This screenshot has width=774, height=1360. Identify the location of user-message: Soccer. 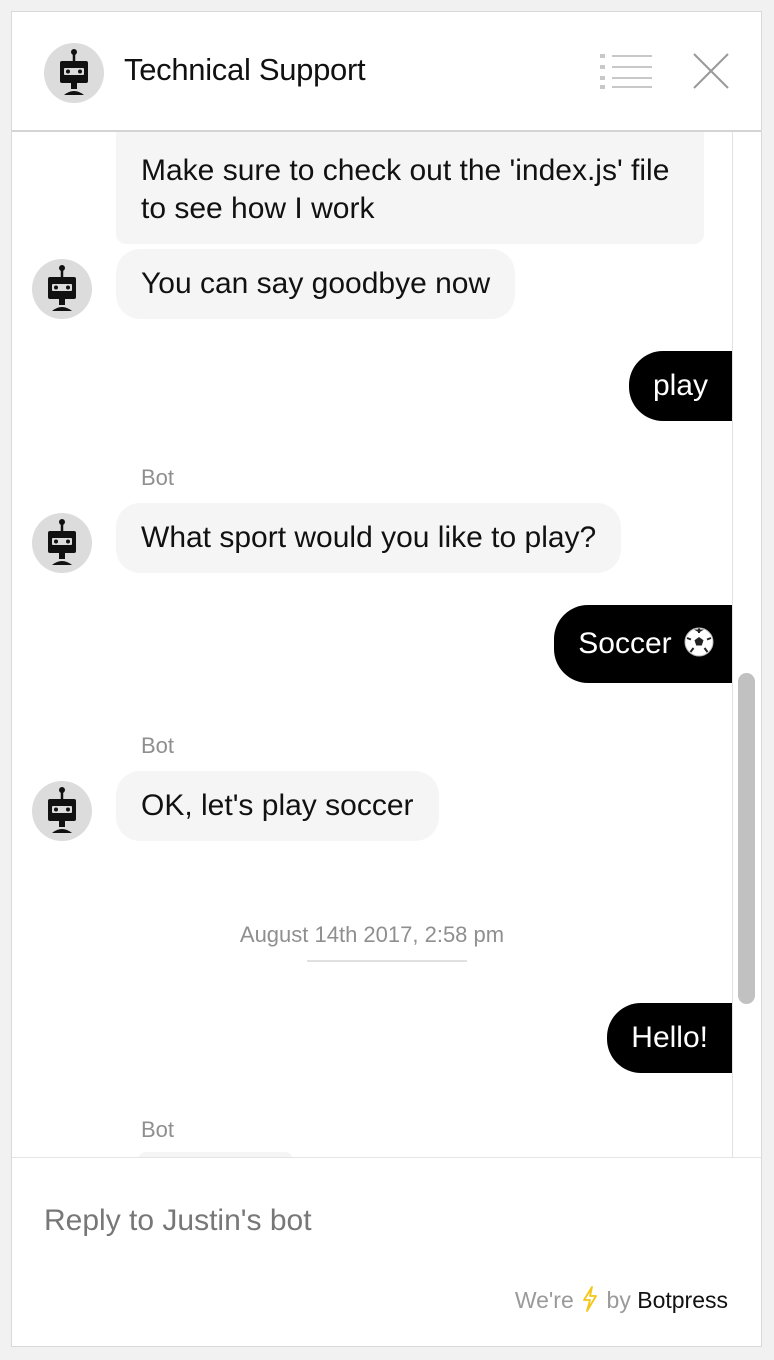
(643, 644).